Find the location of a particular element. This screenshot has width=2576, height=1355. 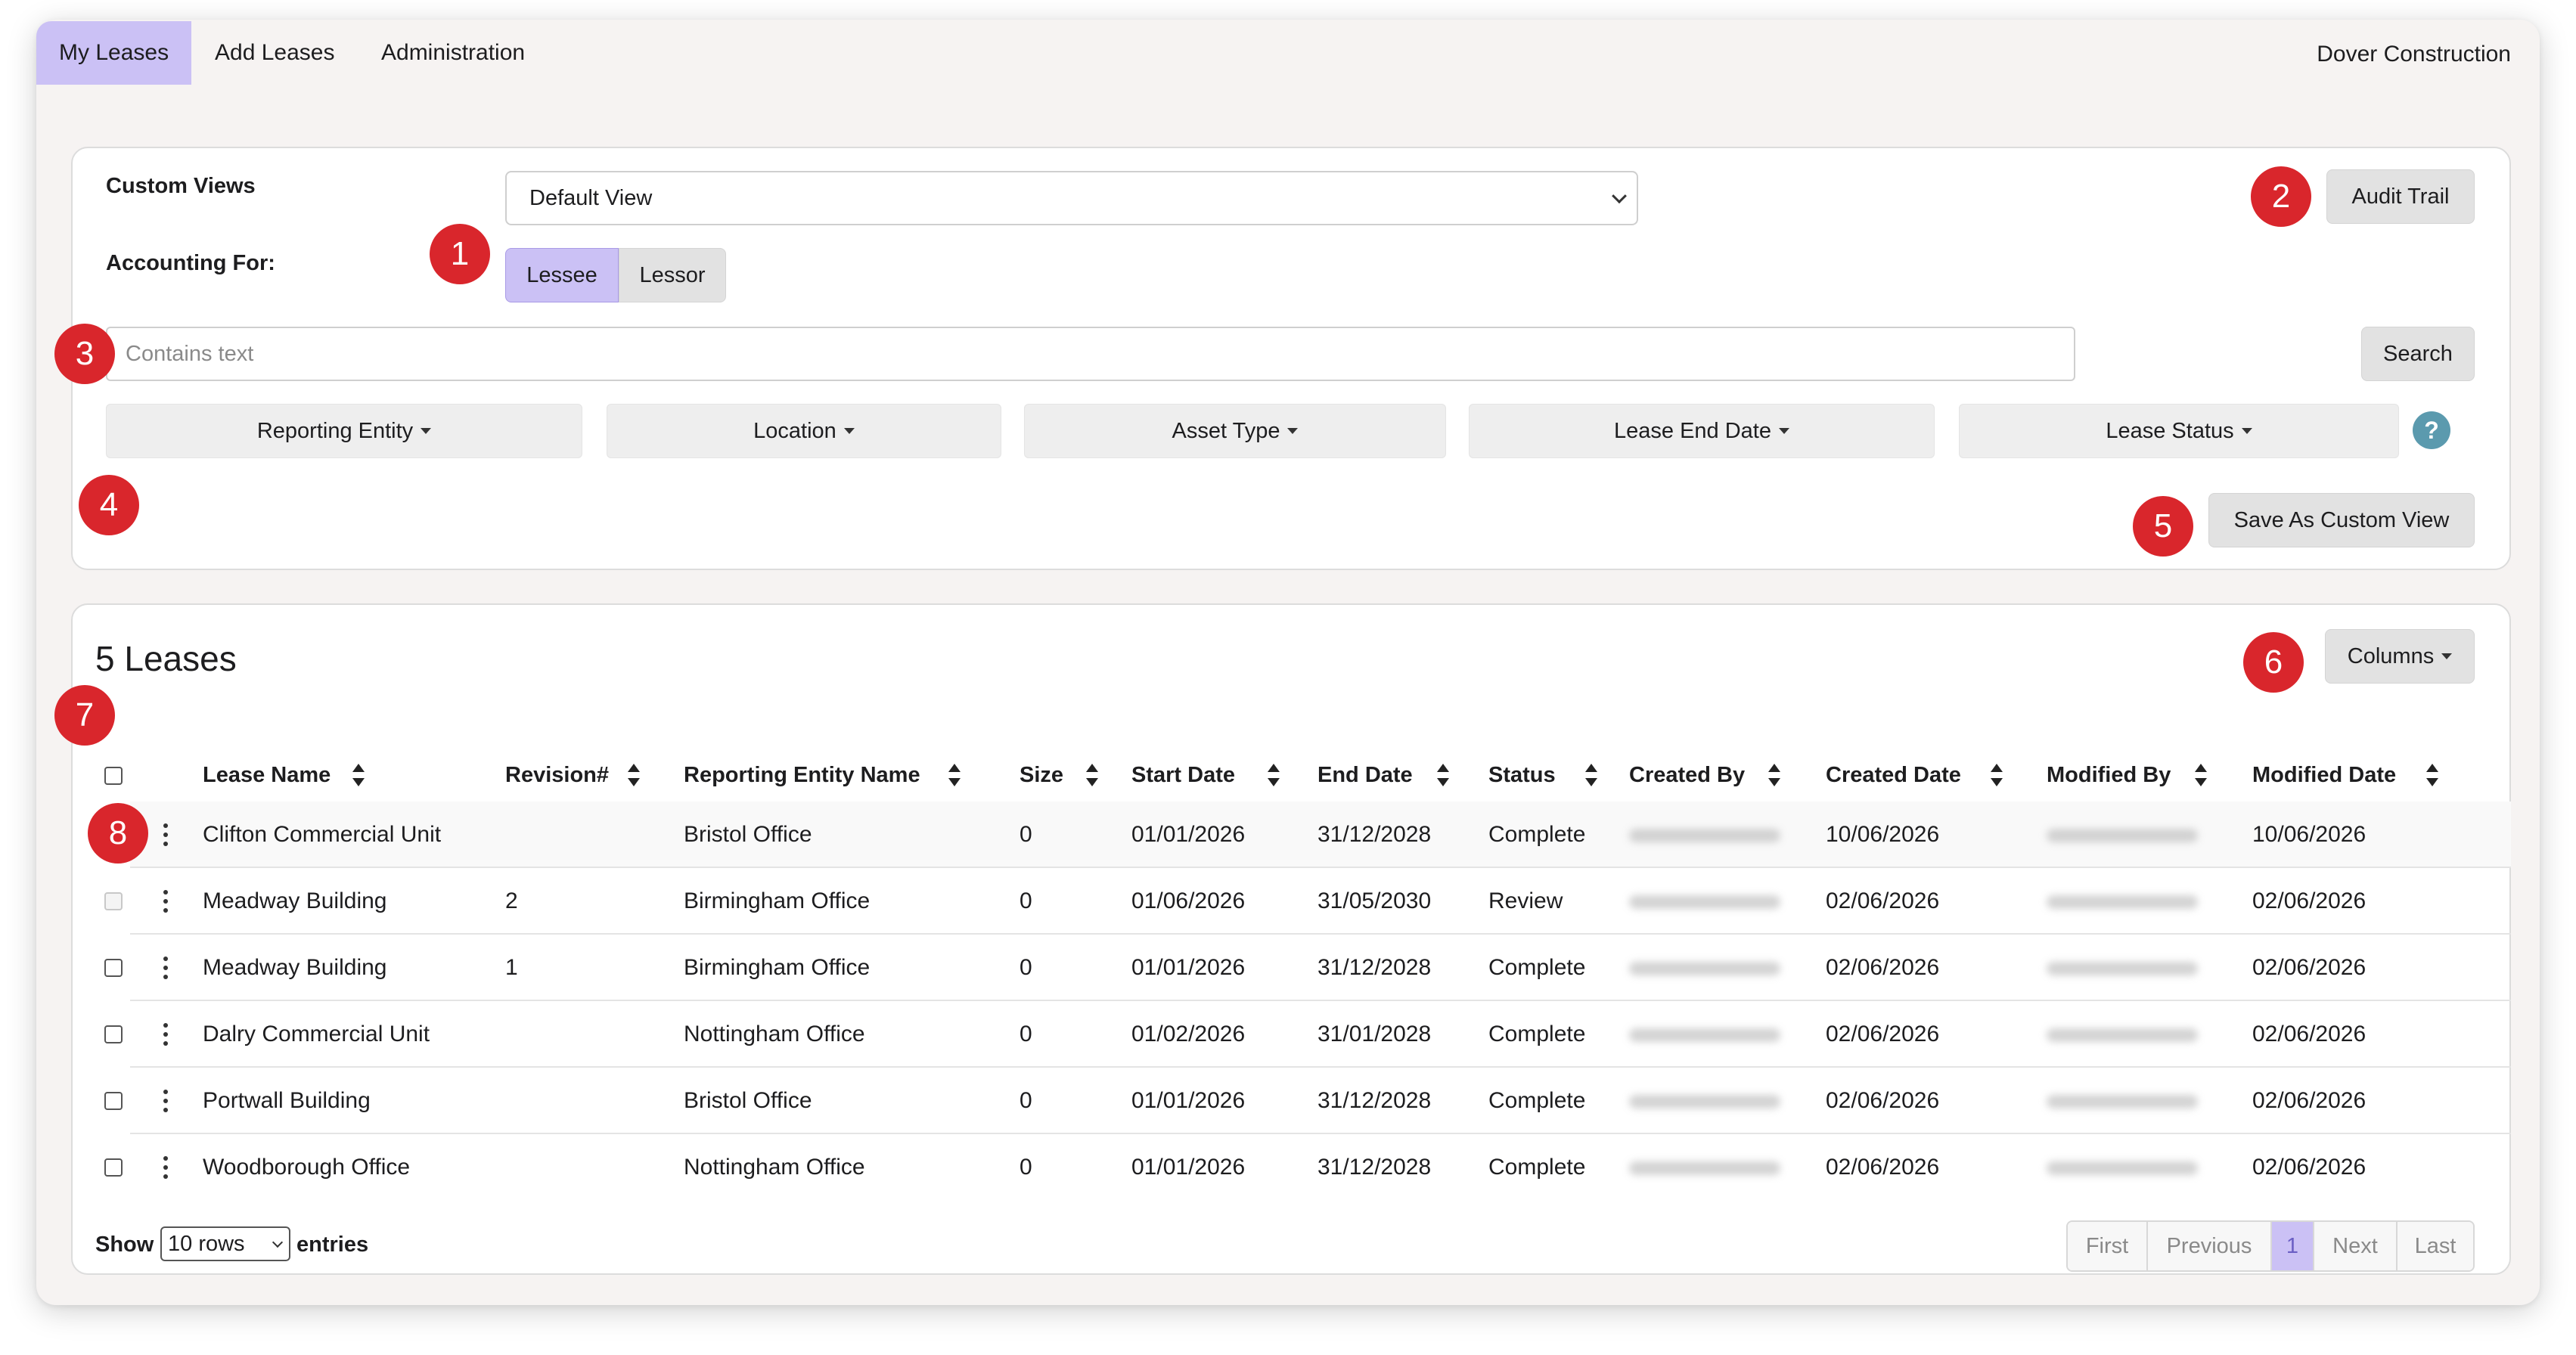

tab-administration: Administration is located at coordinates (453, 53).